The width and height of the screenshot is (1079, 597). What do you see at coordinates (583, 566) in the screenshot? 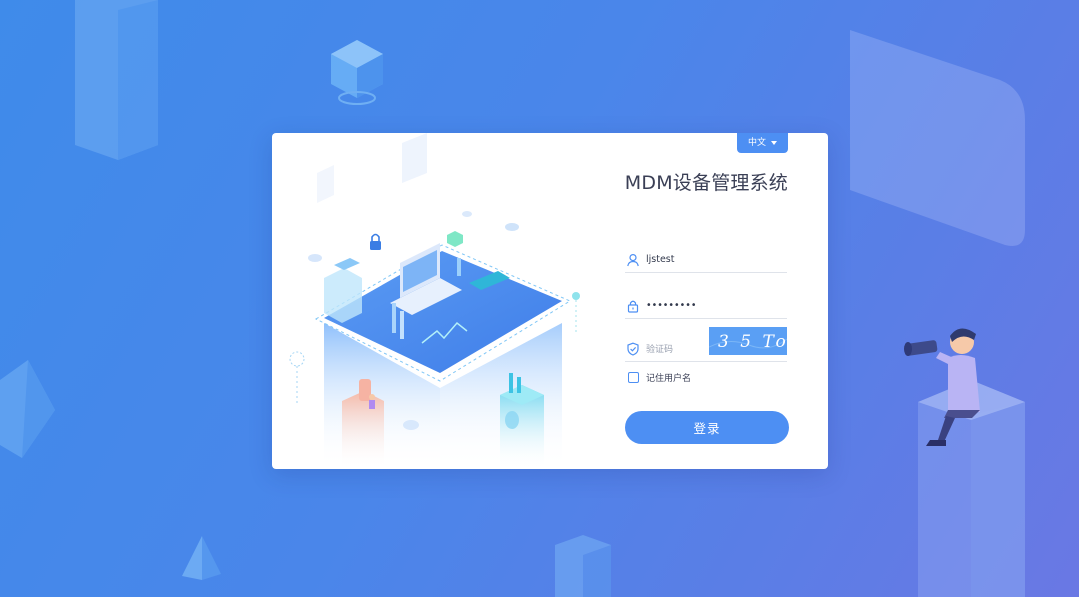
I see `column-bottom` at bounding box center [583, 566].